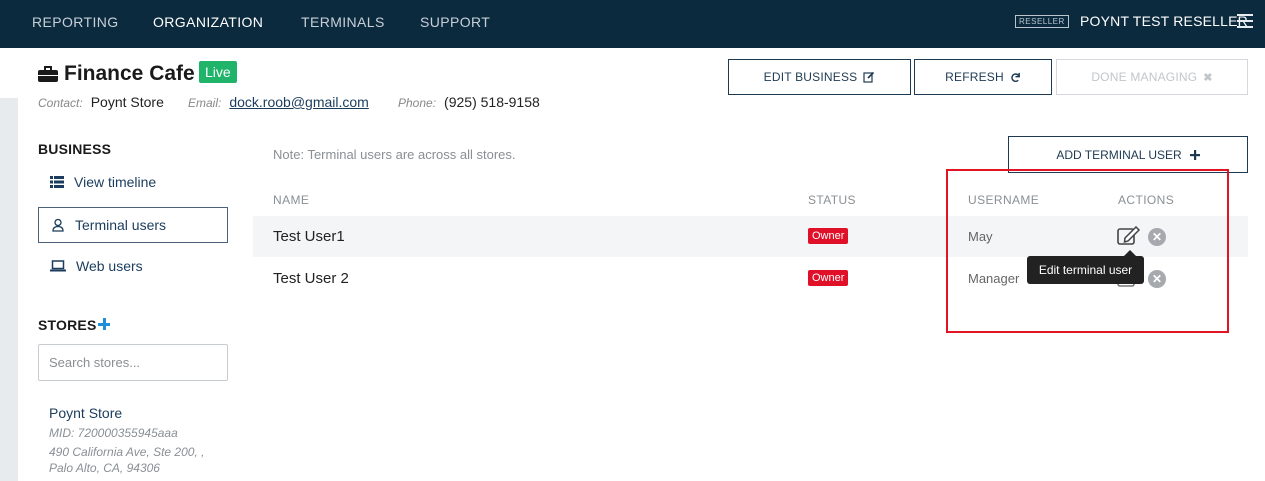  I want to click on column-header-name: NAME, so click(291, 200).